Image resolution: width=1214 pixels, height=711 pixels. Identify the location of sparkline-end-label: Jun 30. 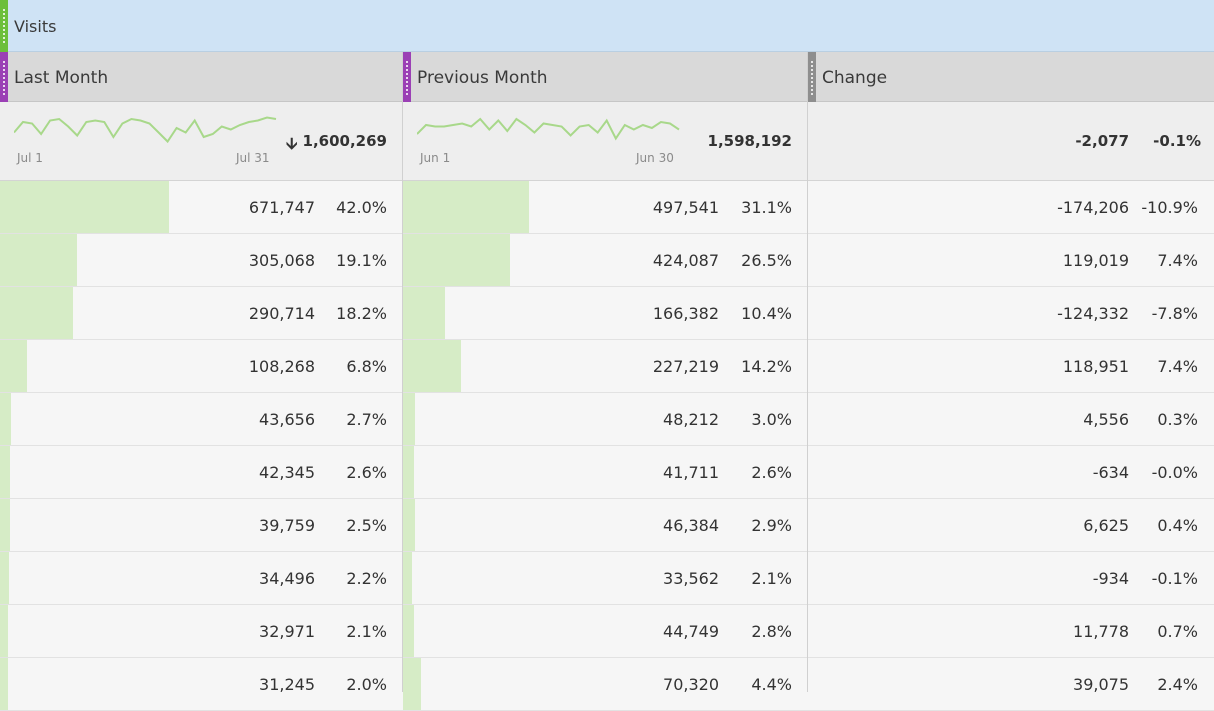
(655, 158).